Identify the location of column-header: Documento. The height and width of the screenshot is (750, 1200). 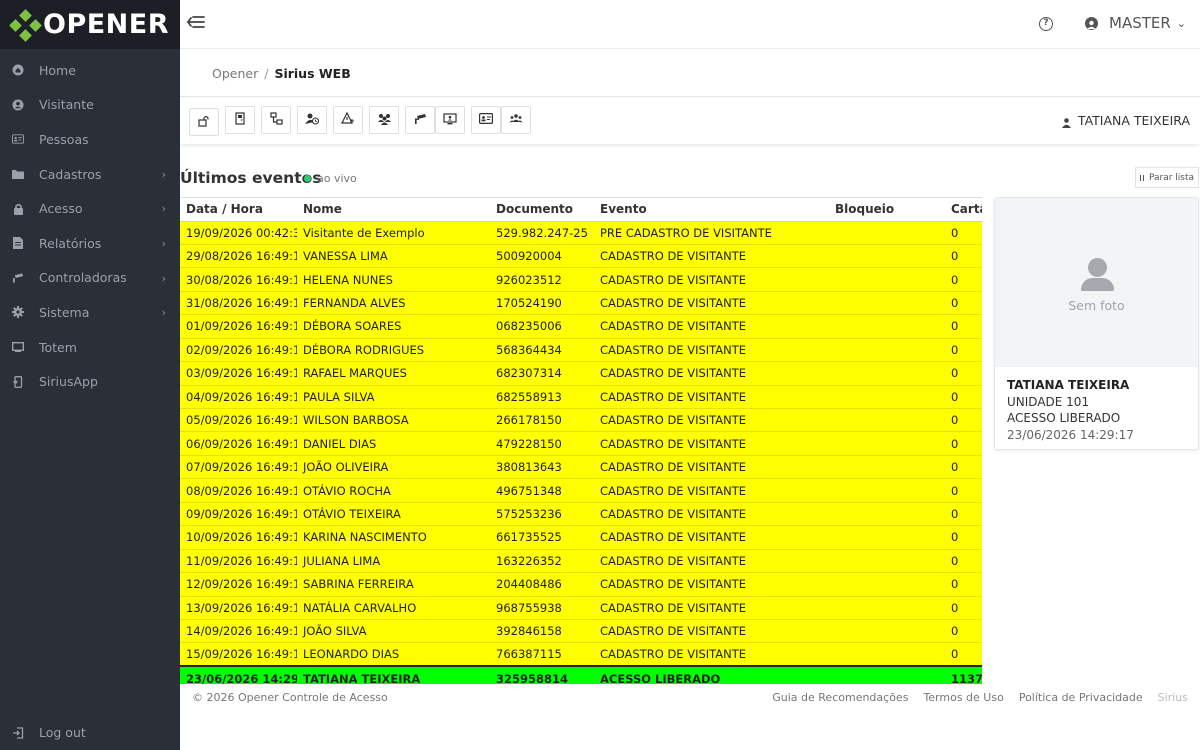
(542, 210).